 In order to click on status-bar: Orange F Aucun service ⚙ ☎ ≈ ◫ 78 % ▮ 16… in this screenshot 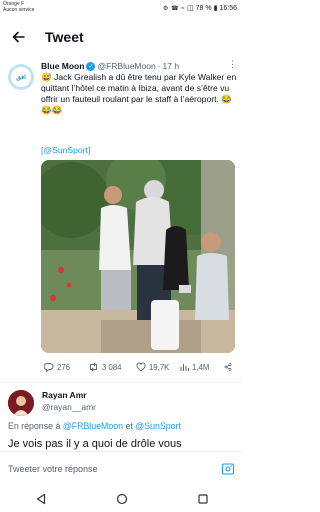, I will do `click(121, 10)`.